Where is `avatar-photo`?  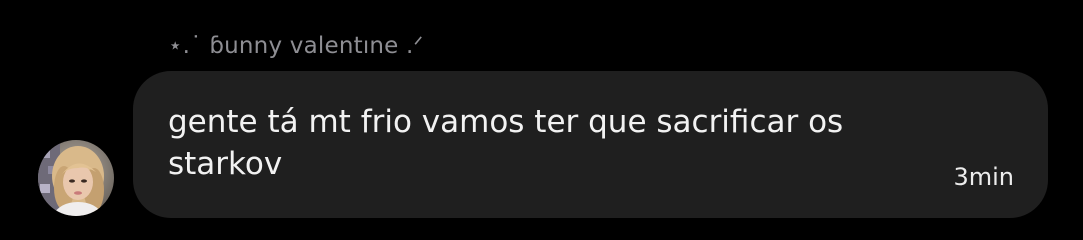 avatar-photo is located at coordinates (76, 178).